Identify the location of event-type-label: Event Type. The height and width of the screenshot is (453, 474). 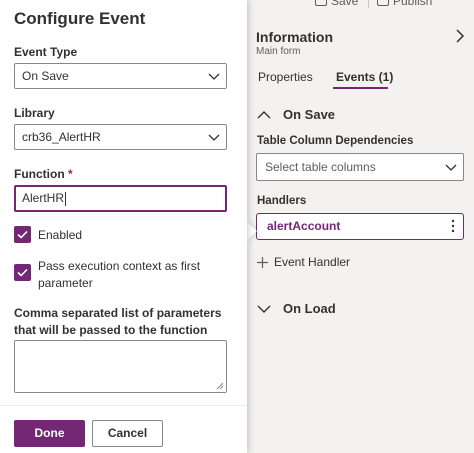
(46, 52).